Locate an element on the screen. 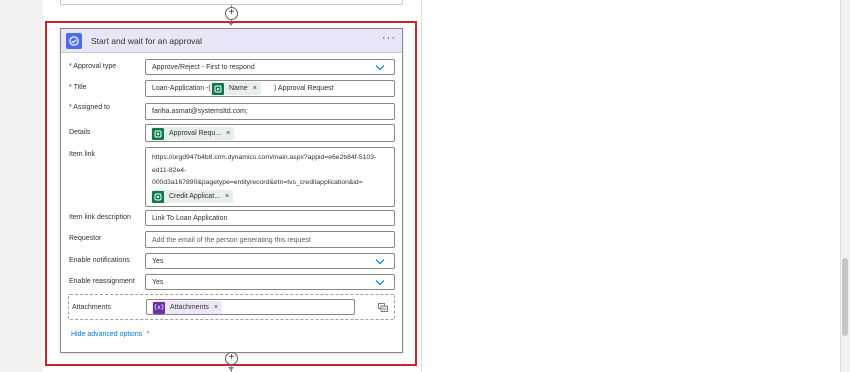  connector-arrow-bottom is located at coordinates (231, 369).